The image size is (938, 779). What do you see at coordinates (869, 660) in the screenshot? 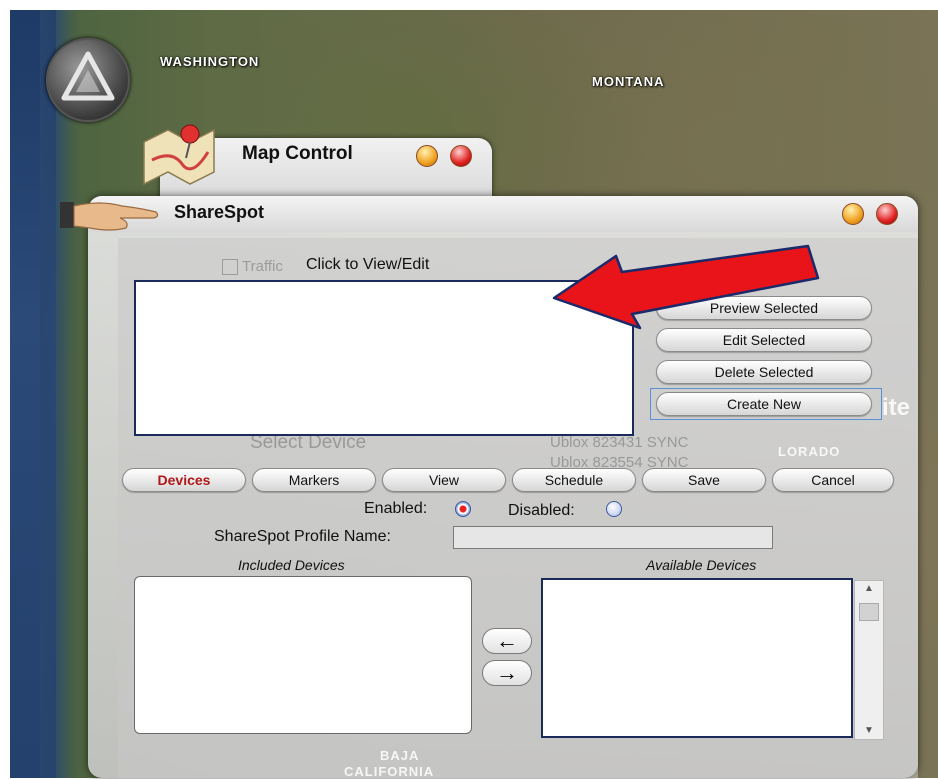
I see `available-devices-scrollbar: ▲ ▼` at bounding box center [869, 660].